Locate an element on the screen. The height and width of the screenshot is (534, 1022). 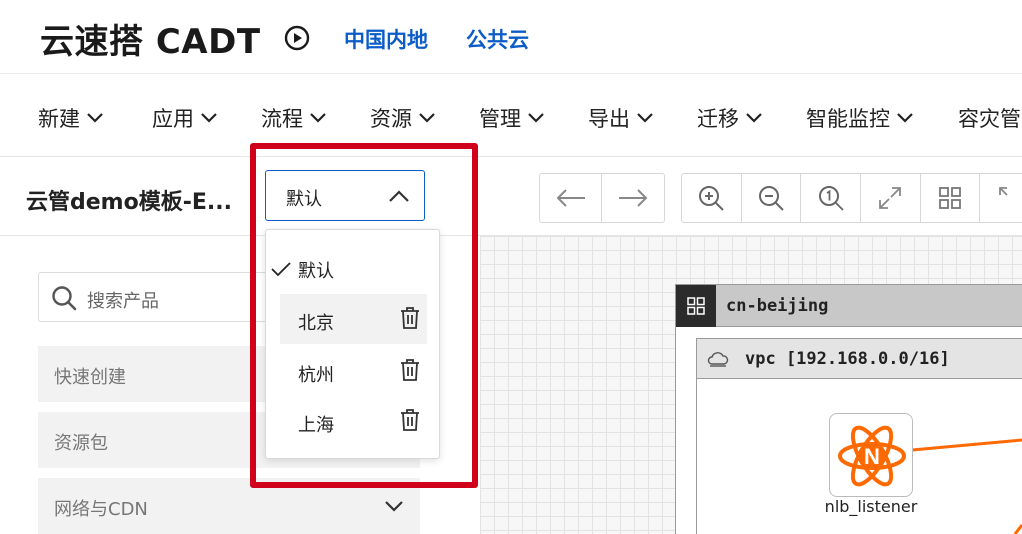
menu-disaster-recovery: 容灾管 is located at coordinates (989, 118).